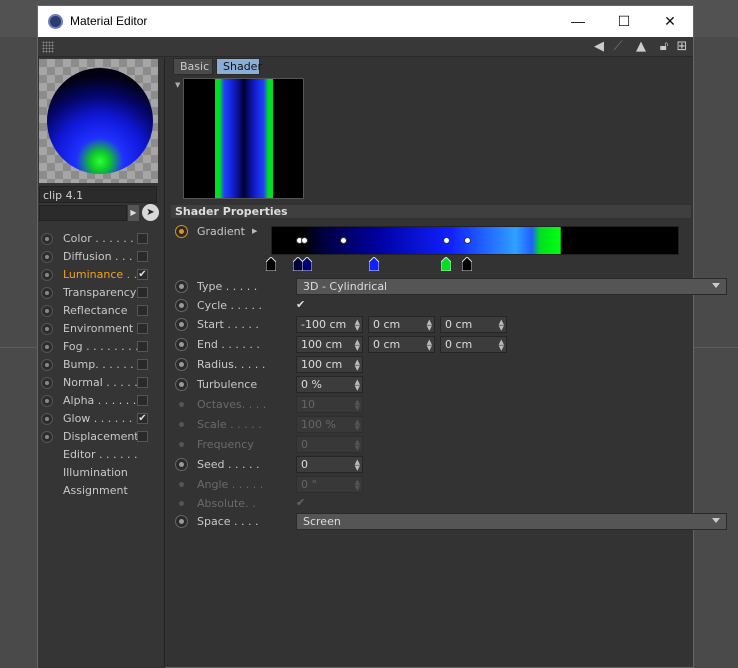 The height and width of the screenshot is (668, 738). Describe the element at coordinates (401, 324) in the screenshot. I see `start-y-field: 0 cm ▲ ▼` at that location.